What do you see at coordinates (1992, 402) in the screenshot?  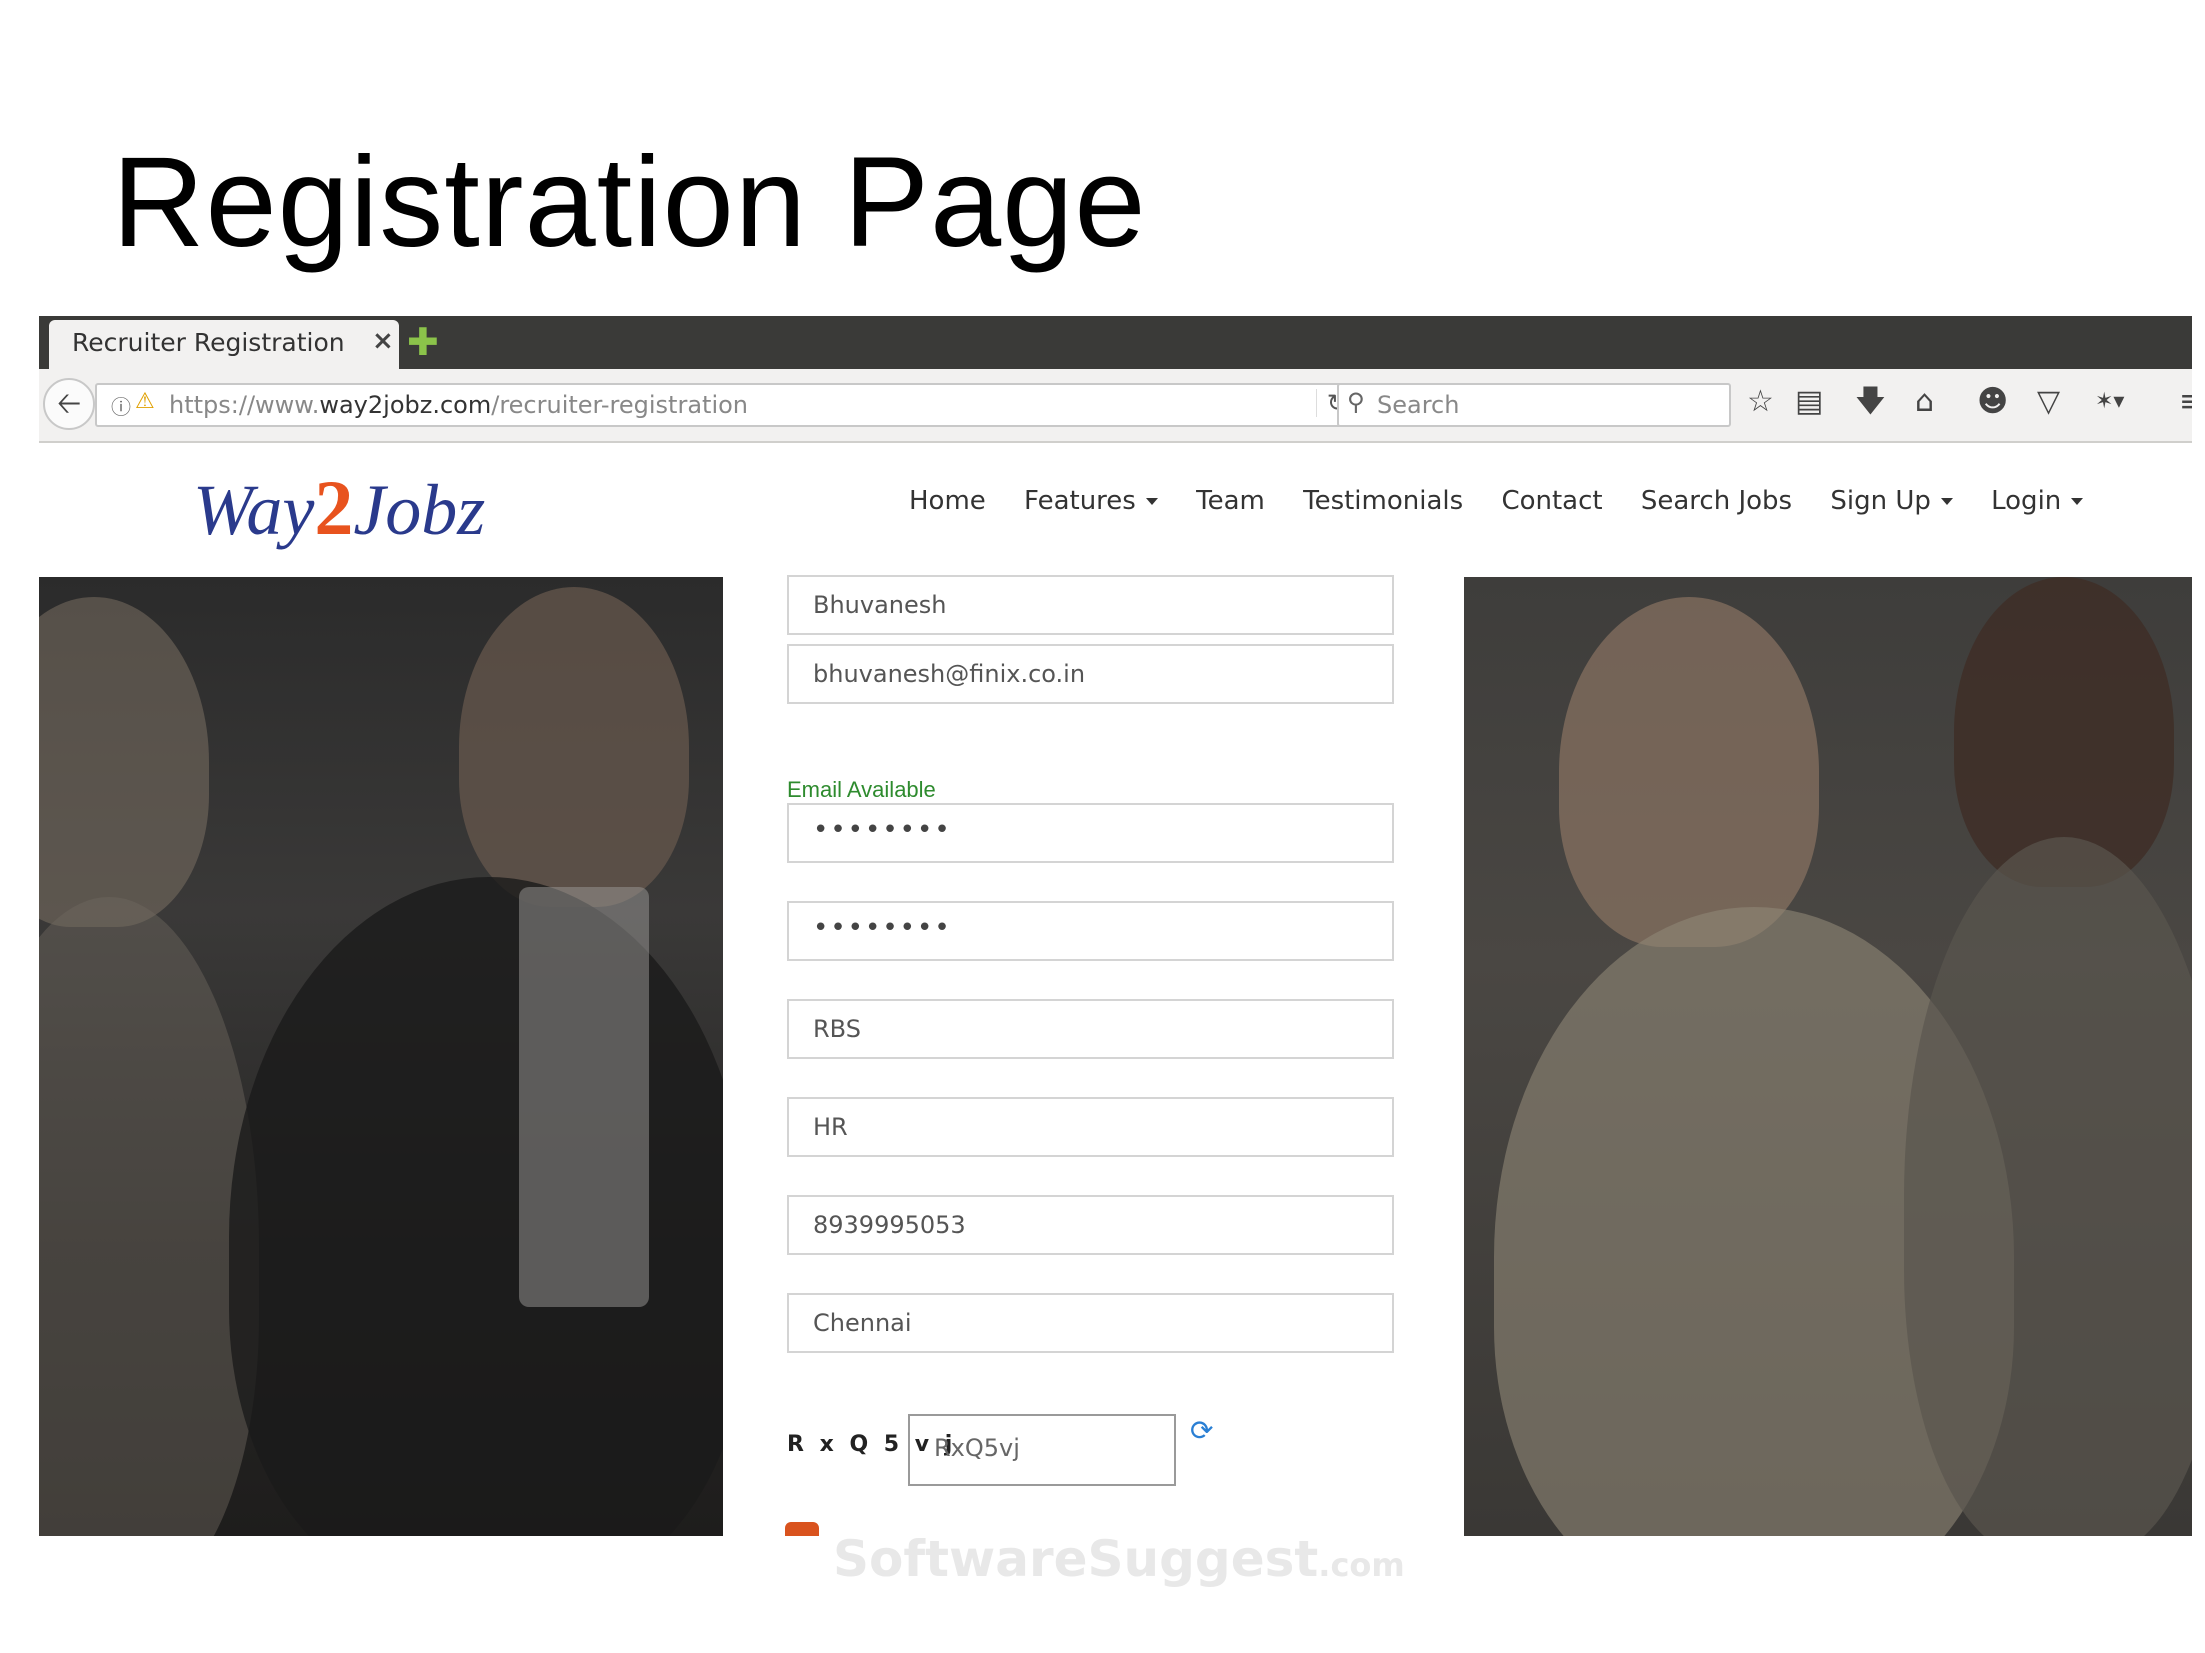 I see `chat-icon: ☻` at bounding box center [1992, 402].